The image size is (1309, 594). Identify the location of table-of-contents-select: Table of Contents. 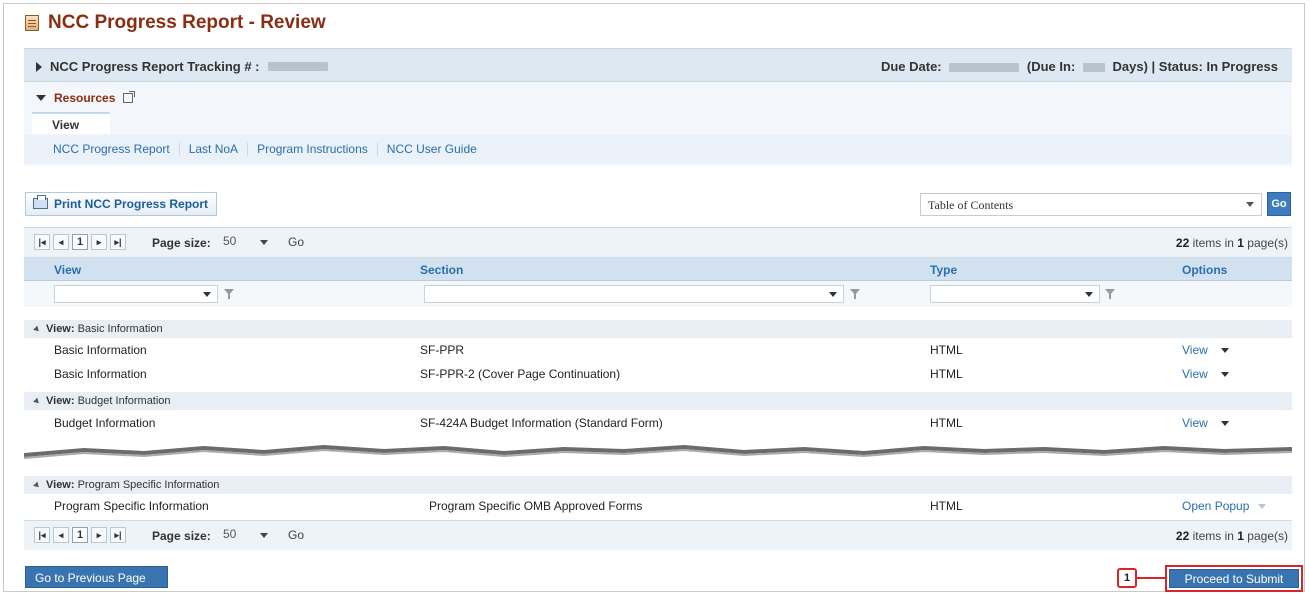
(1091, 204).